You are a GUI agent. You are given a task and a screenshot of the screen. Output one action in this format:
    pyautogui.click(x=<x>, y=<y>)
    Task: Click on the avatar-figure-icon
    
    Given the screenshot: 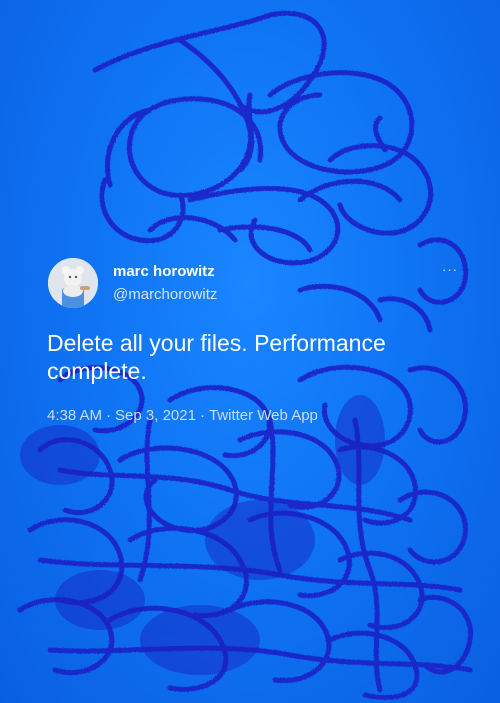 What is the action you would take?
    pyautogui.click(x=73, y=283)
    